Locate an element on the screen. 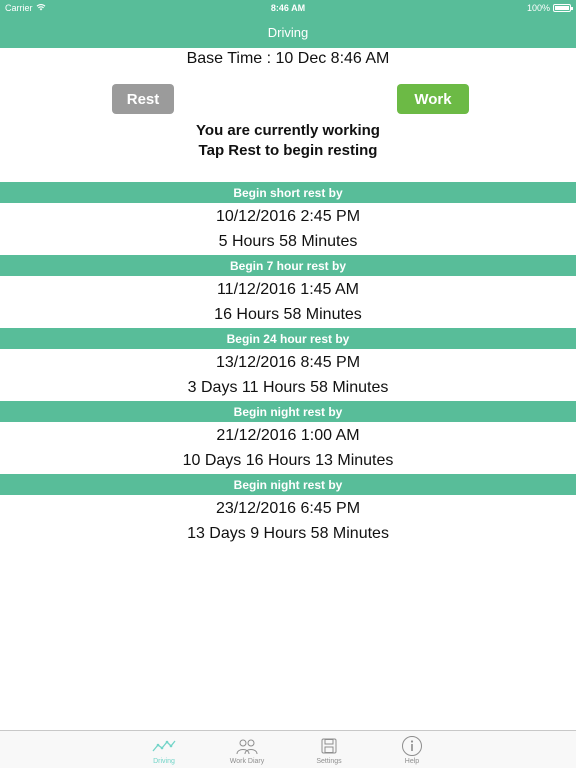 Image resolution: width=576 pixels, height=768 pixels. section-date: 23/12/2016 6:45 PM is located at coordinates (288, 508).